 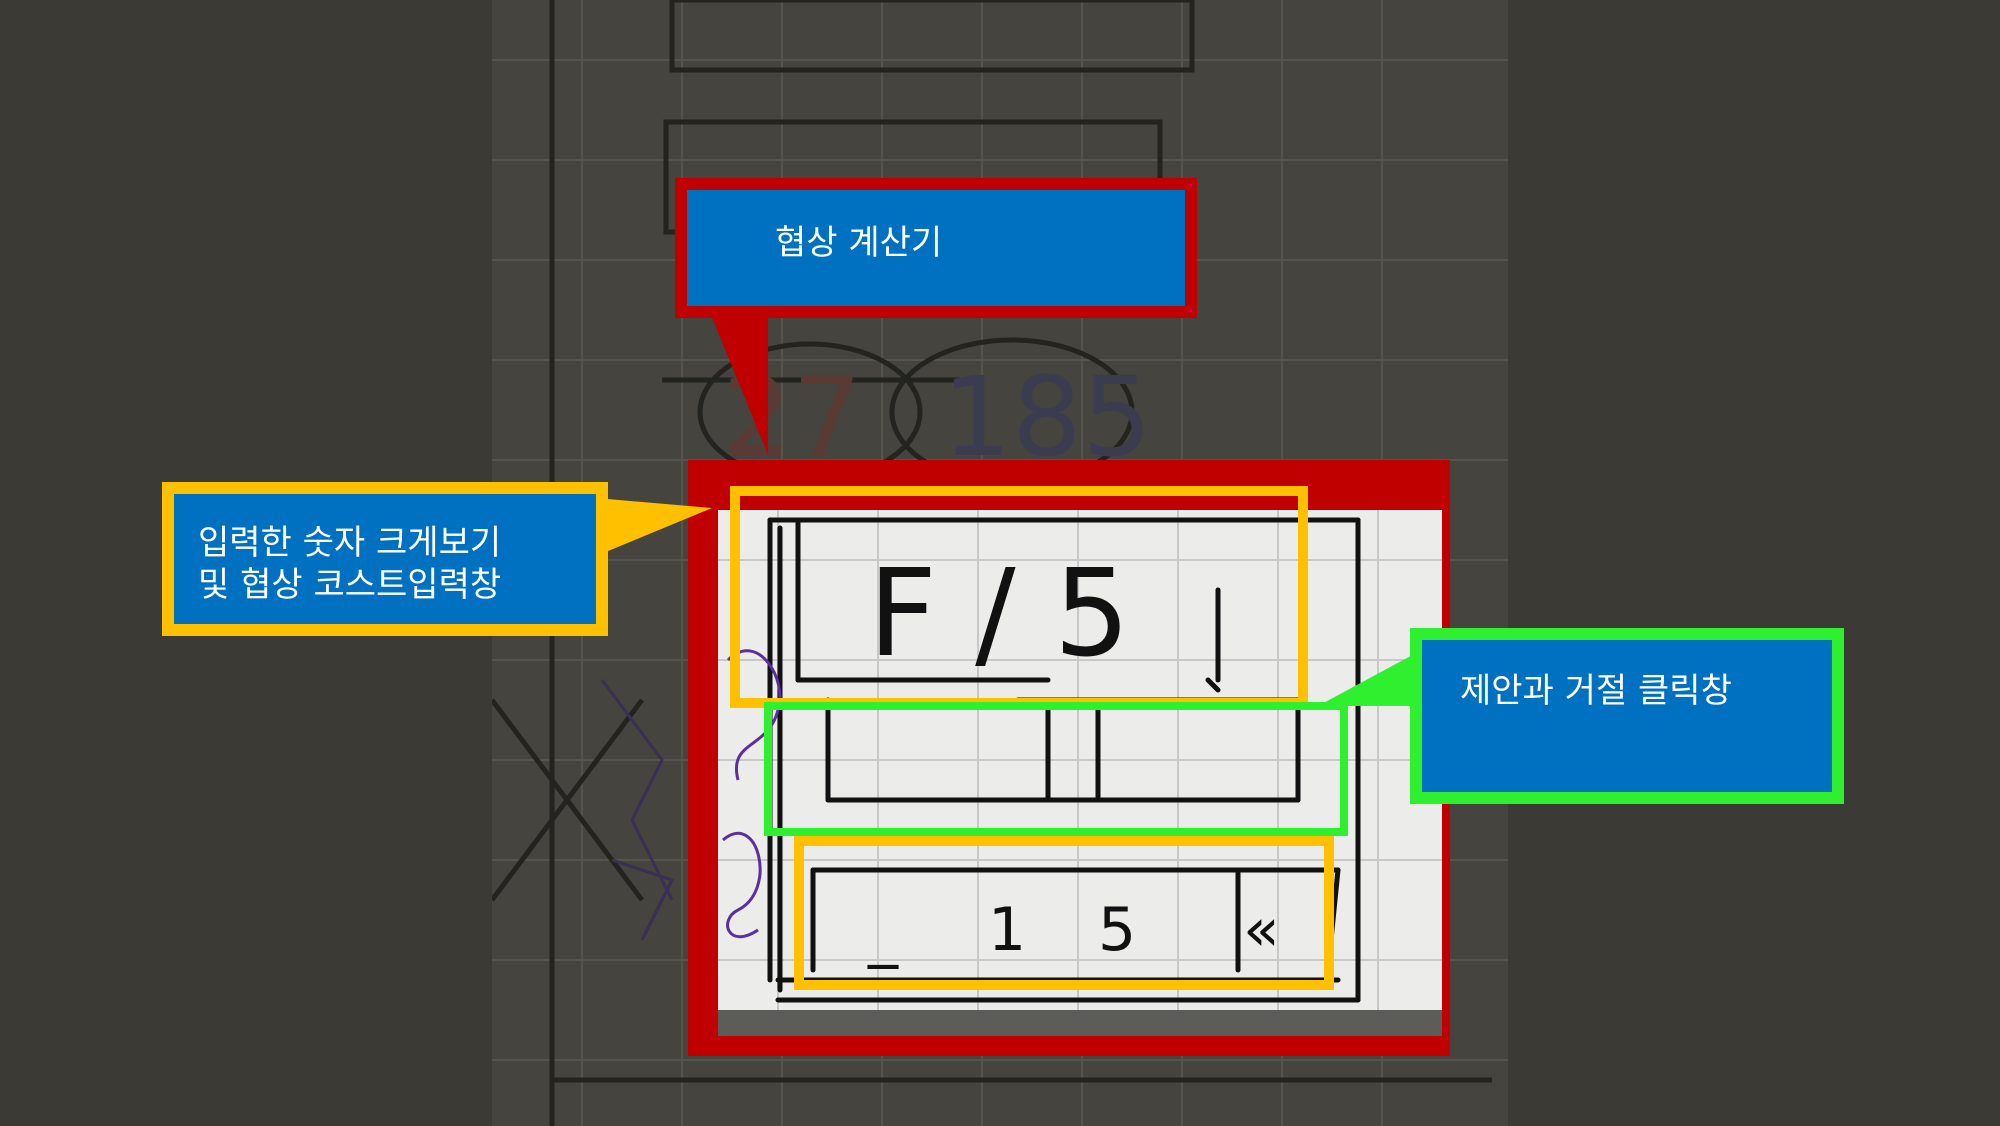 What do you see at coordinates (1056, 769) in the screenshot?
I see `accept-reject-highlight` at bounding box center [1056, 769].